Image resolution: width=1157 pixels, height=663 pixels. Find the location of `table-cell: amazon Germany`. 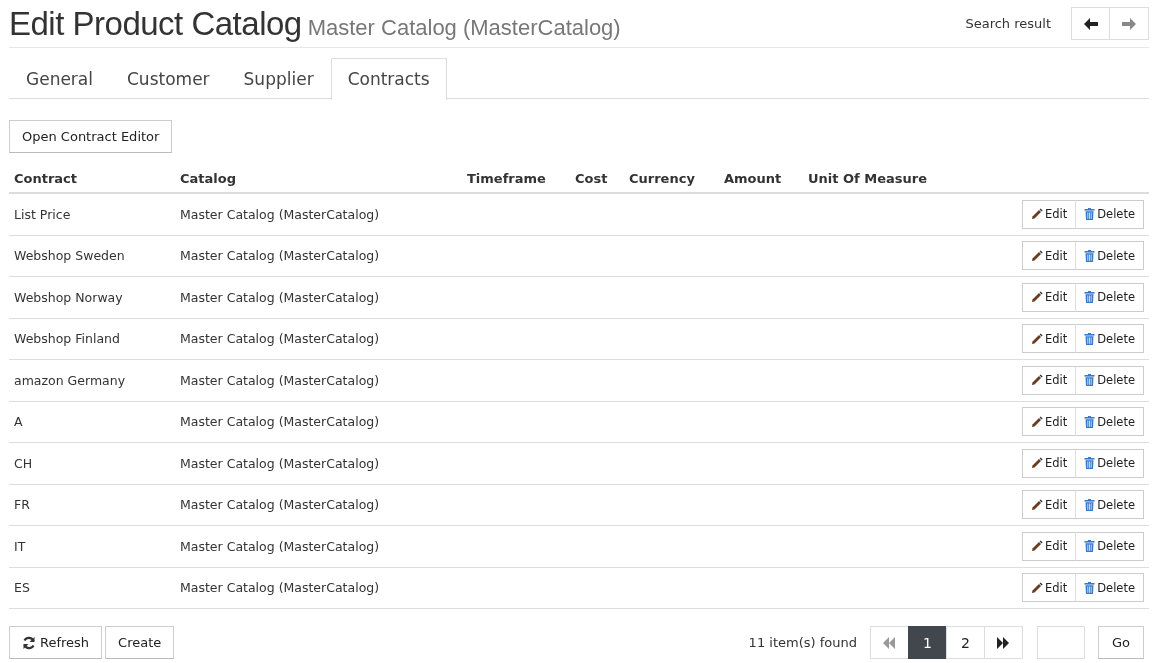

table-cell: amazon Germany is located at coordinates (92, 380).